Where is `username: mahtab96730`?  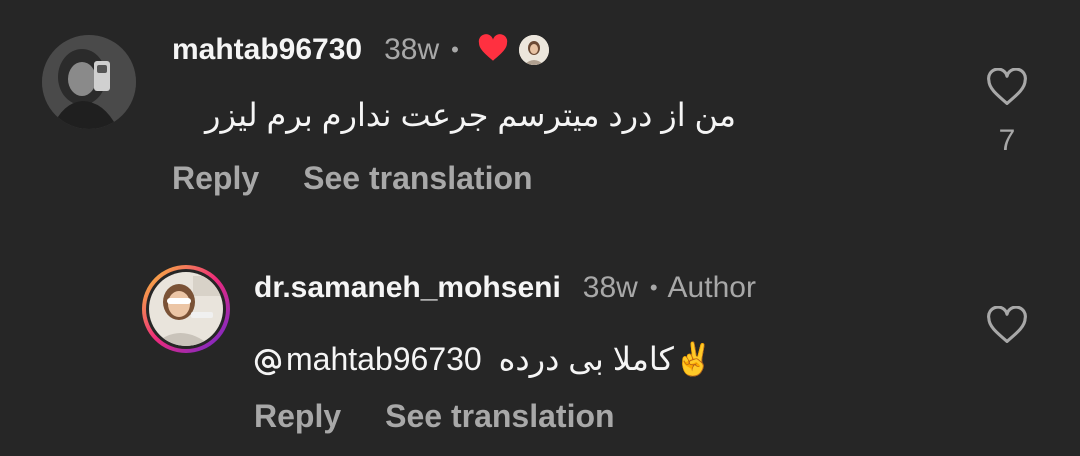 username: mahtab96730 is located at coordinates (267, 50).